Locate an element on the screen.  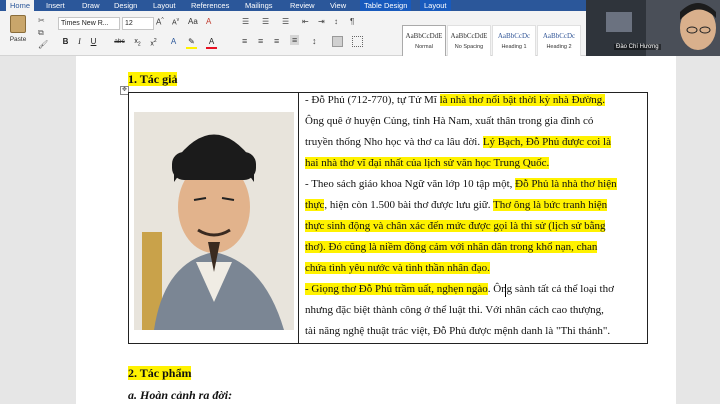
subheading-context: a. Hoàn cảnh ra đời: is located at coordinates (180, 395).